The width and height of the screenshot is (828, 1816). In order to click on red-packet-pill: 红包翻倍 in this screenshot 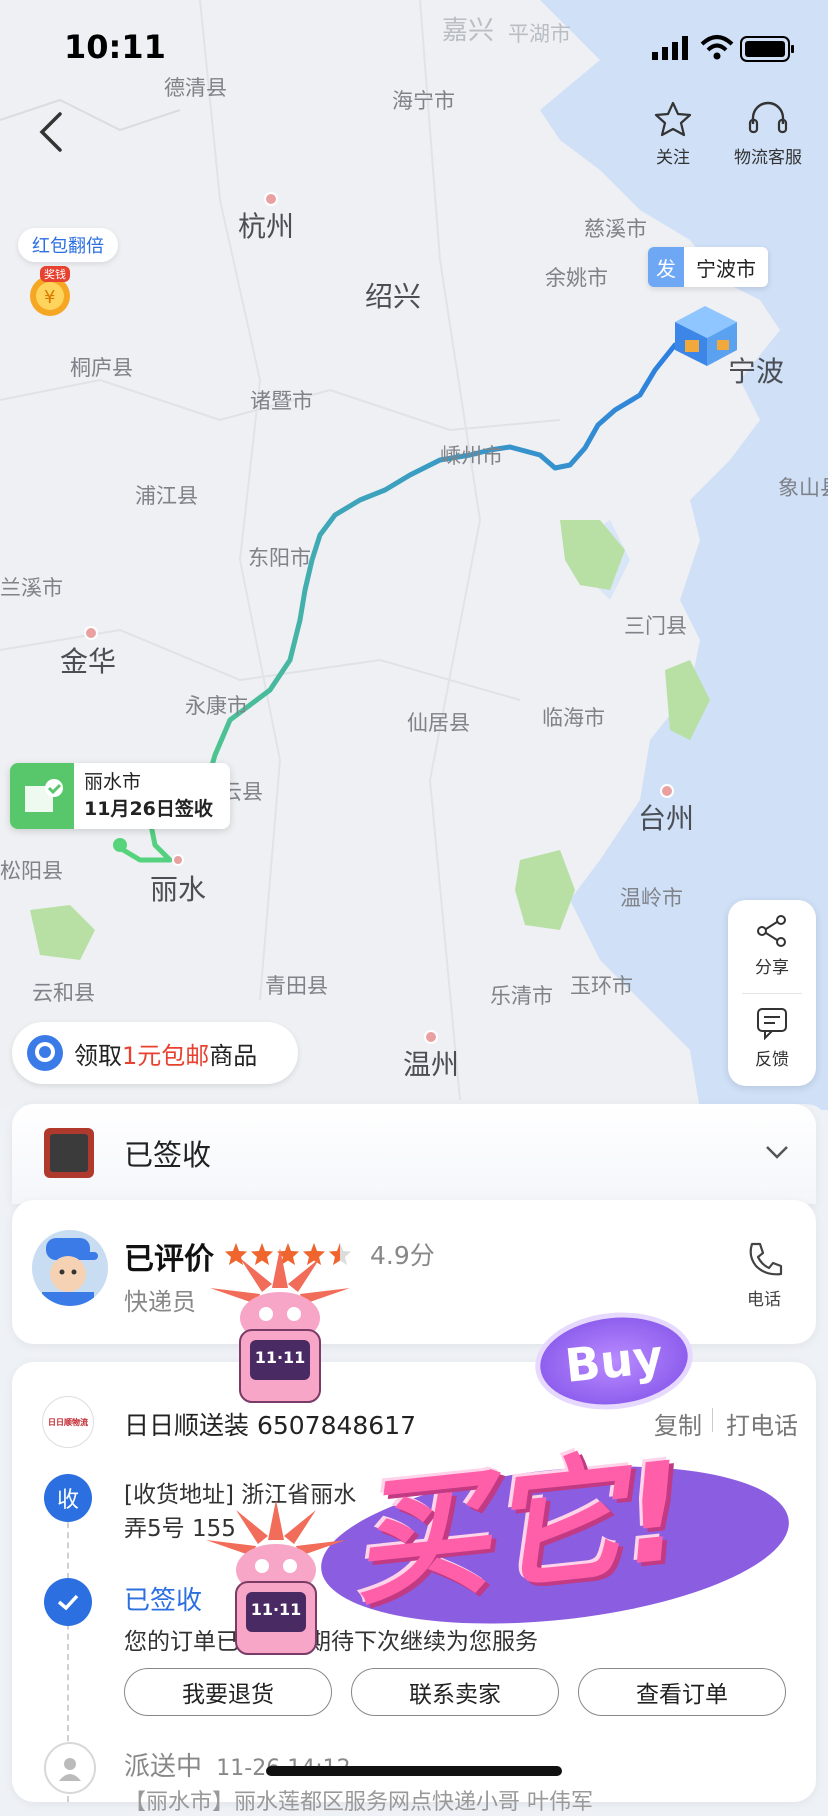, I will do `click(68, 245)`.